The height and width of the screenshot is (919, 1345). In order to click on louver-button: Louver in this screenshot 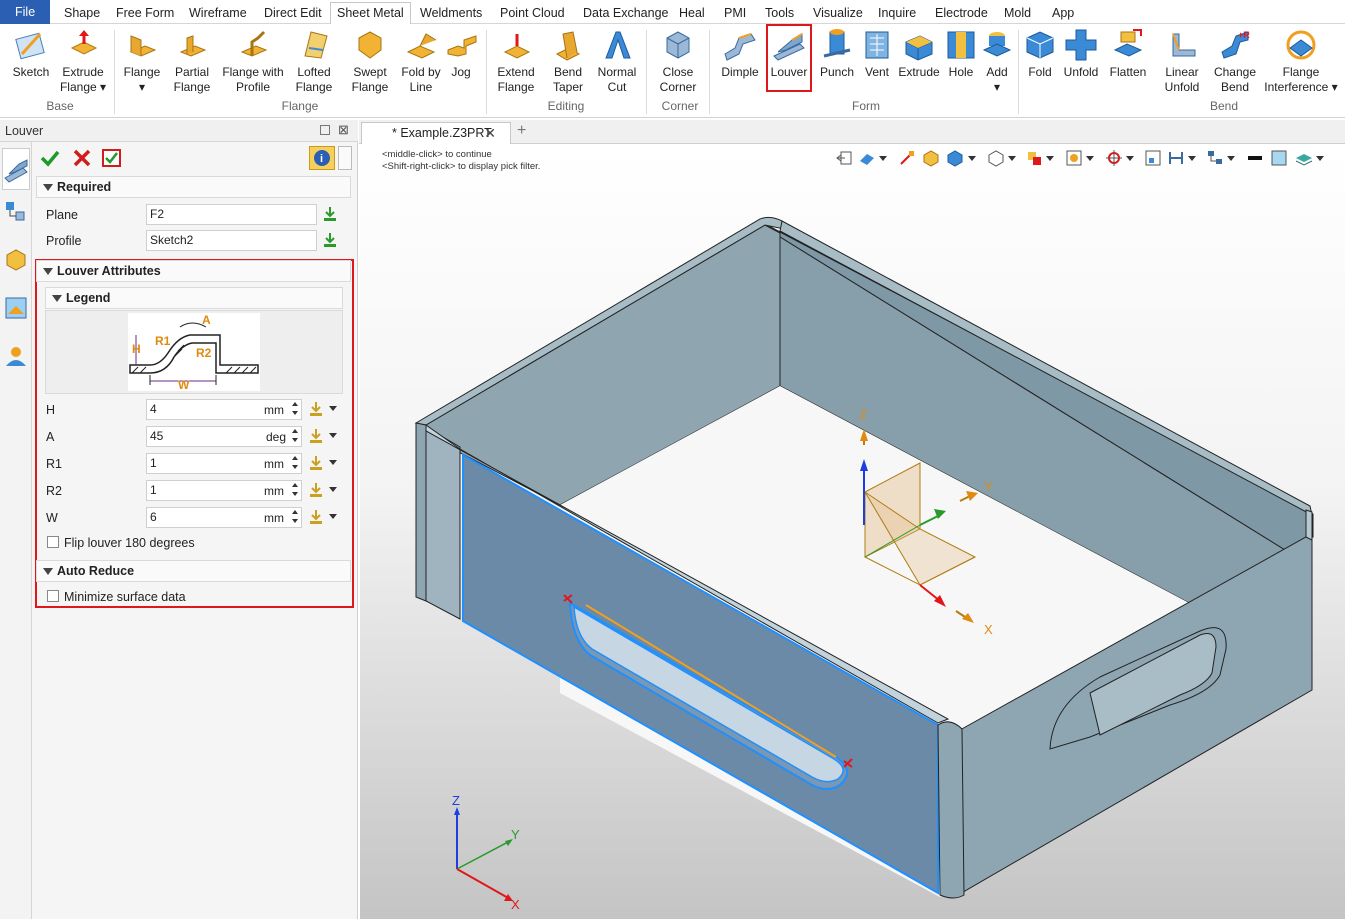, I will do `click(789, 58)`.